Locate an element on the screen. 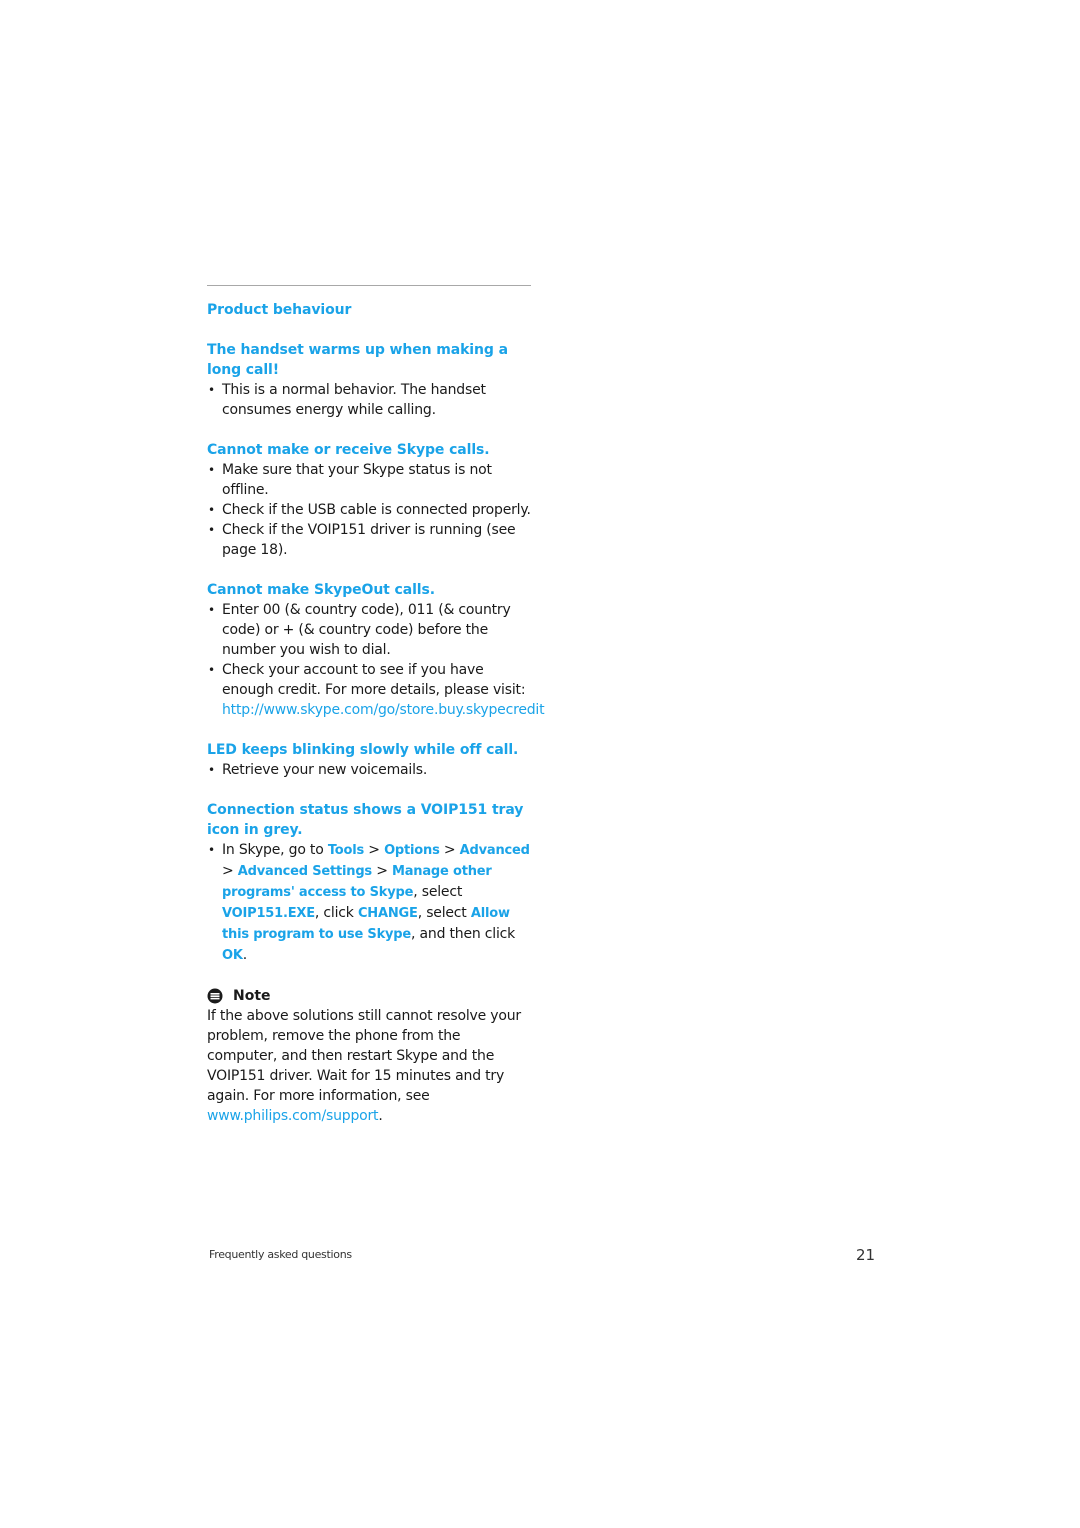 The image size is (1080, 1528). section-title: Product behaviour is located at coordinates (279, 310).